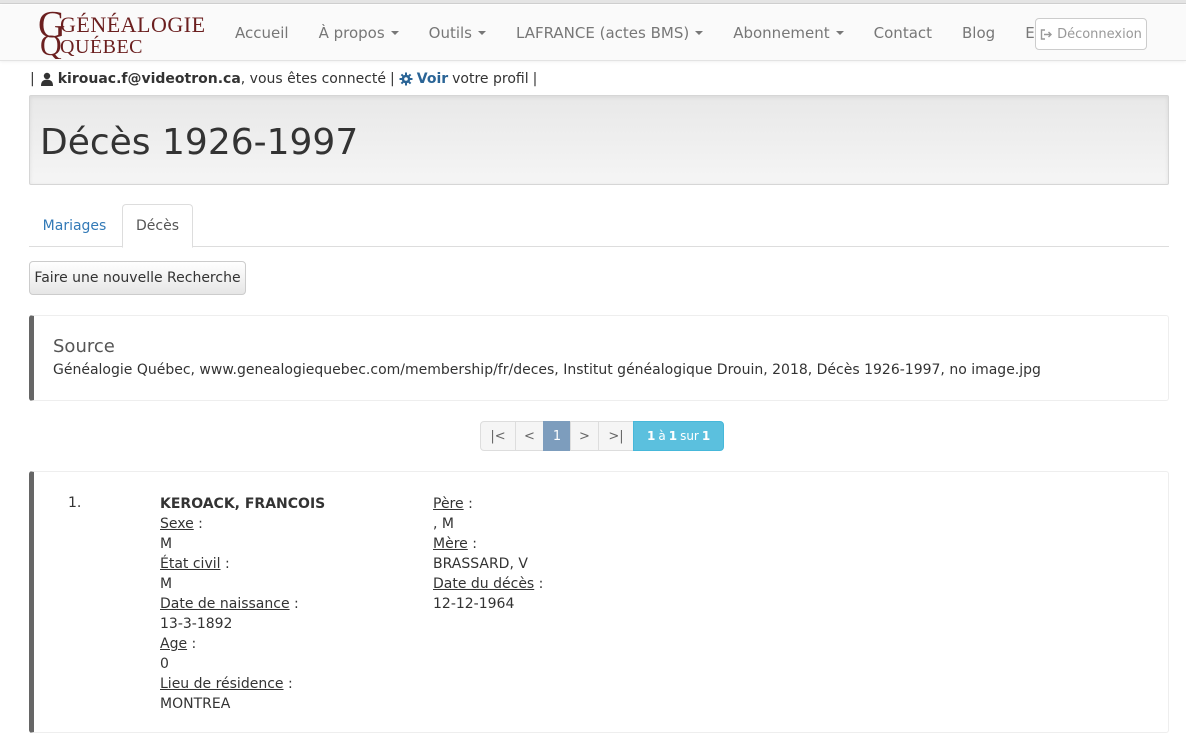 Image resolution: width=1186 pixels, height=743 pixels. Describe the element at coordinates (166, 544) in the screenshot. I see `sexe-value: M` at that location.